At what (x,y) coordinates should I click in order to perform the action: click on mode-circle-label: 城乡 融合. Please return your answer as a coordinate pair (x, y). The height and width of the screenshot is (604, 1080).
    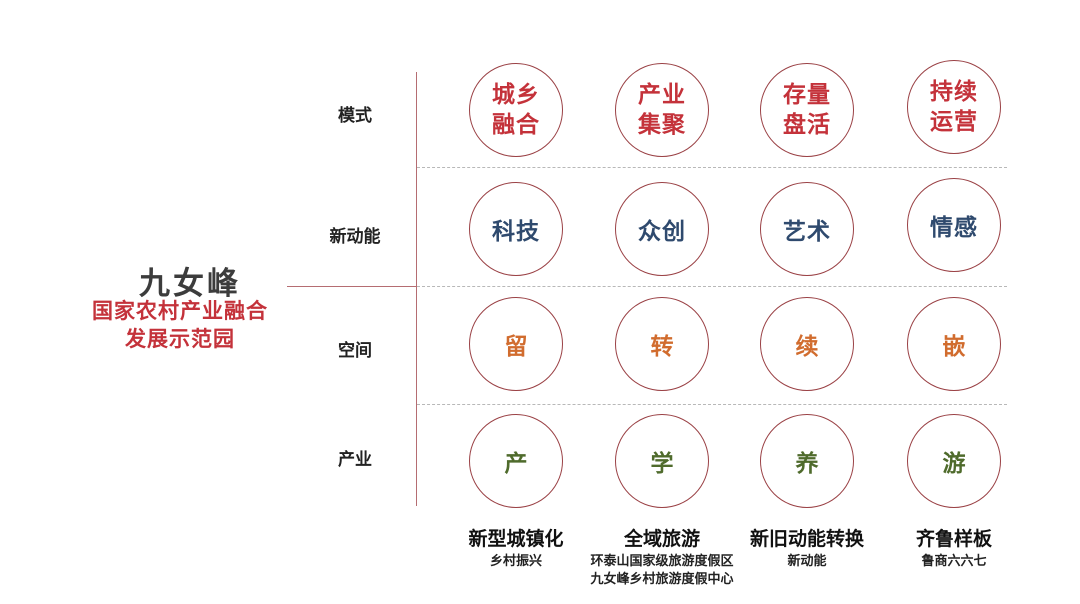
    Looking at the image, I should click on (516, 110).